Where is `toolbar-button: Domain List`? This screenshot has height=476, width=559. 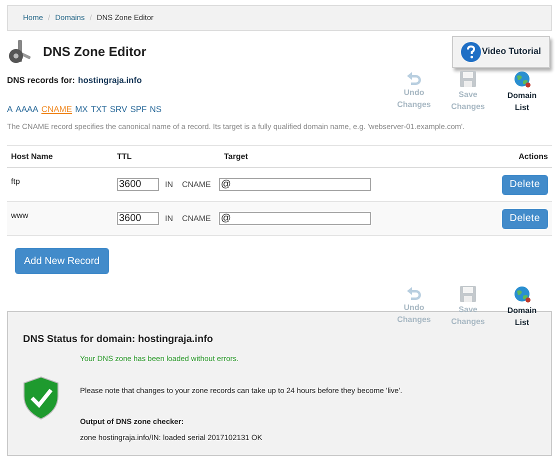
toolbar-button: Domain List is located at coordinates (522, 92).